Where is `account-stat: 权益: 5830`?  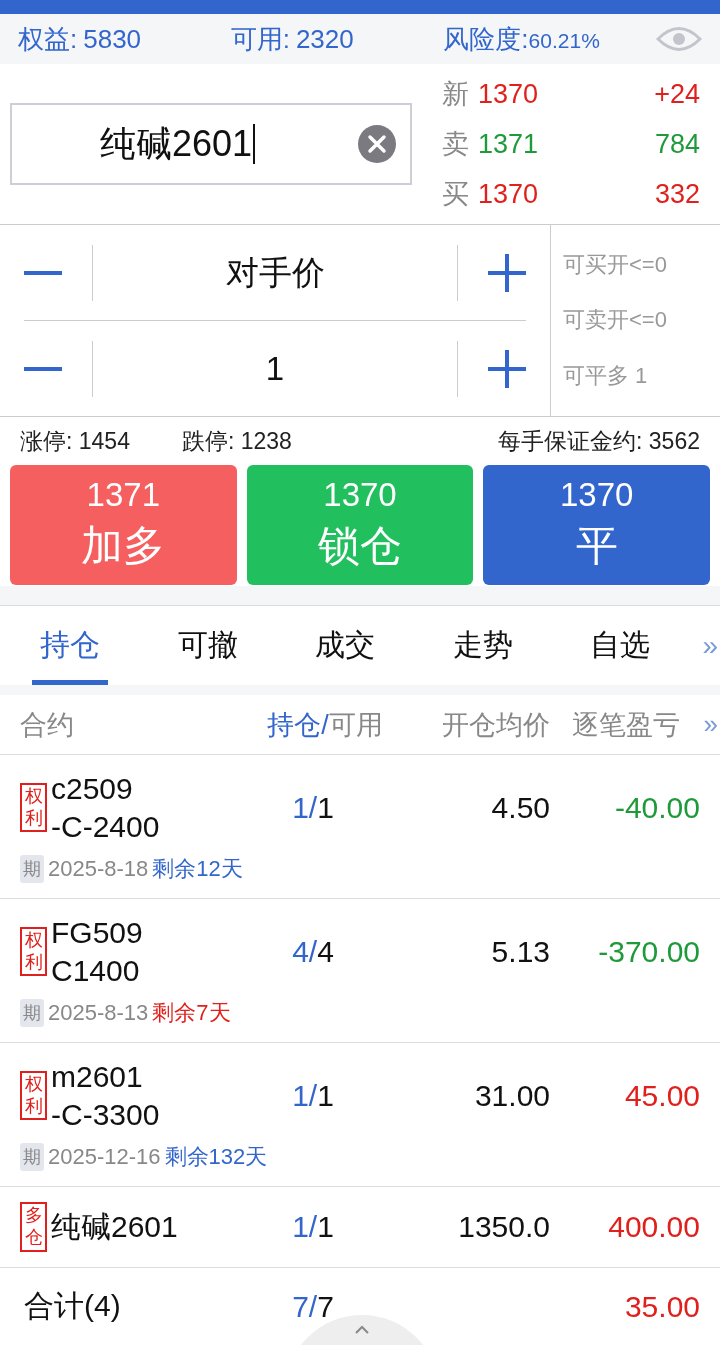
account-stat: 权益: 5830 is located at coordinates (80, 39).